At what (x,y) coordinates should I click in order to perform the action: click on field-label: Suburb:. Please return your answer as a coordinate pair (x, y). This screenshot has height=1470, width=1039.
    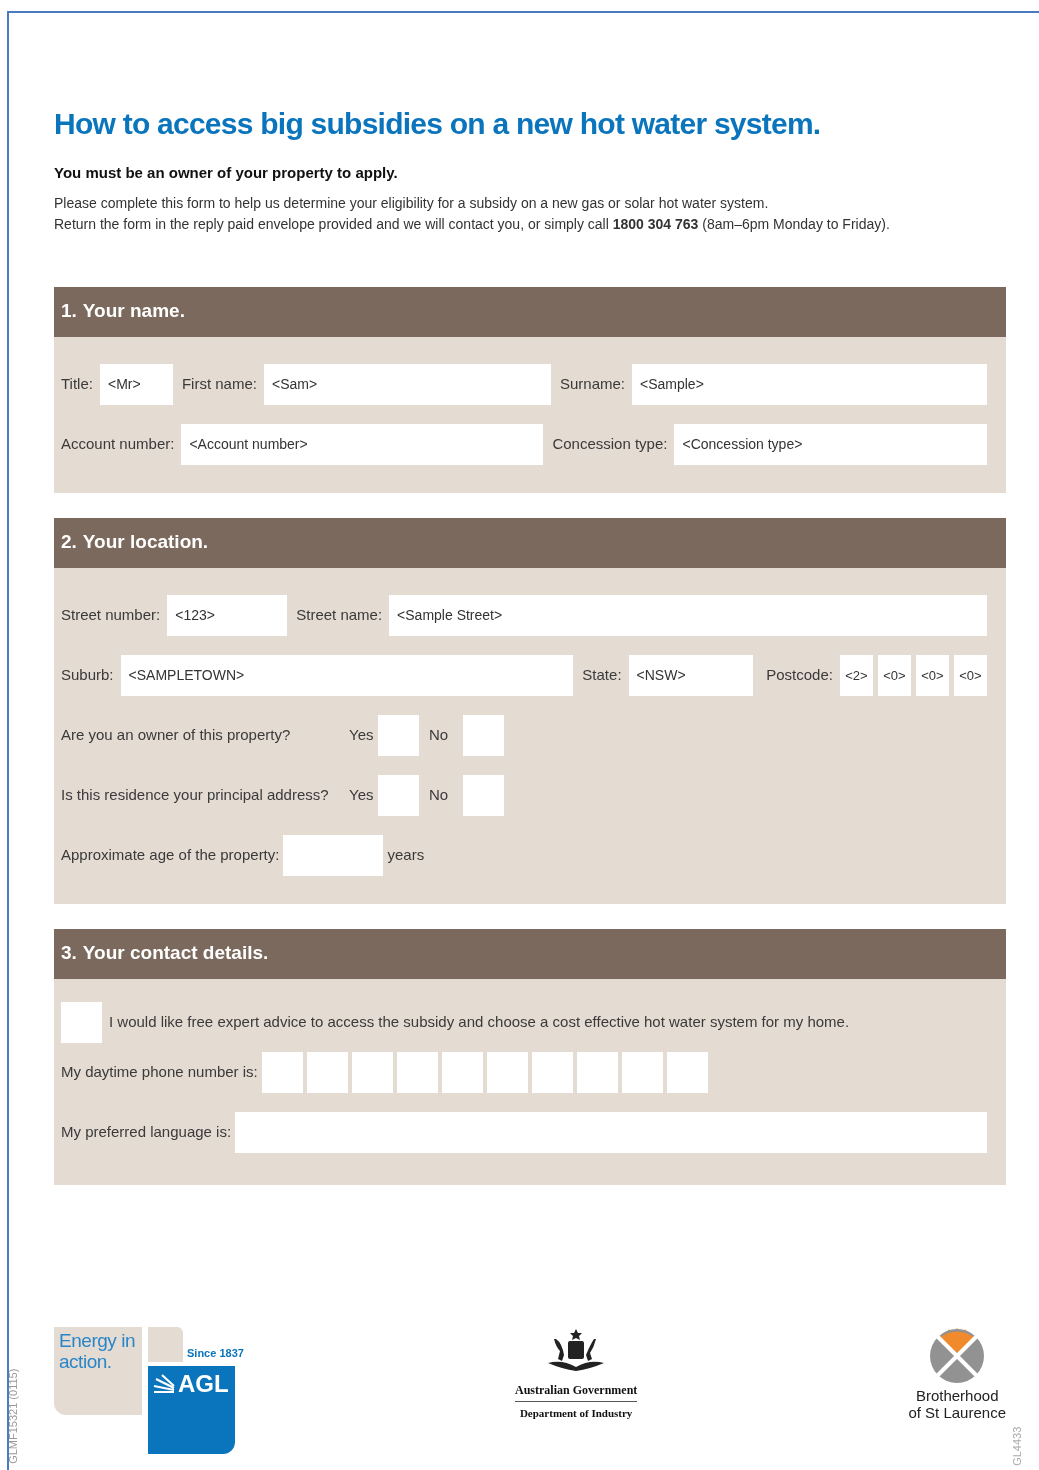
    Looking at the image, I should click on (87, 675).